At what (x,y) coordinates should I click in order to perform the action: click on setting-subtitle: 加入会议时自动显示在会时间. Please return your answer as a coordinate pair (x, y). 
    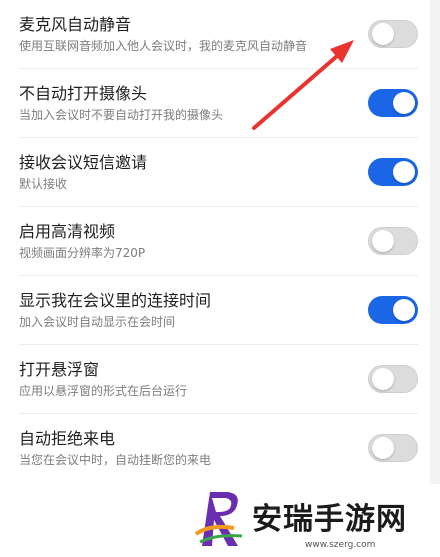
    Looking at the image, I should click on (97, 322).